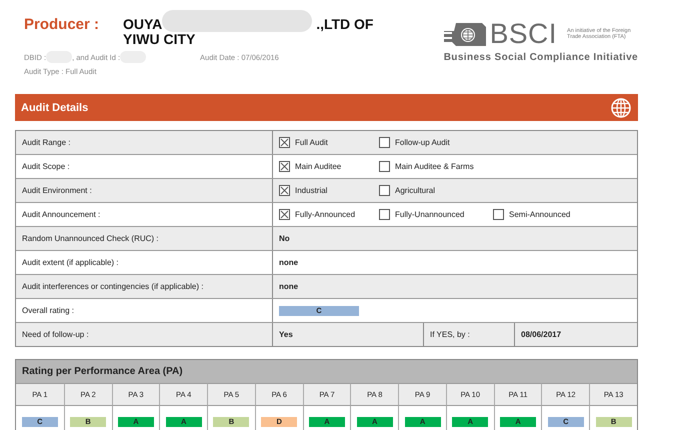 This screenshot has height=430, width=690. Describe the element at coordinates (62, 25) in the screenshot. I see `producer-label: Producer :` at that location.